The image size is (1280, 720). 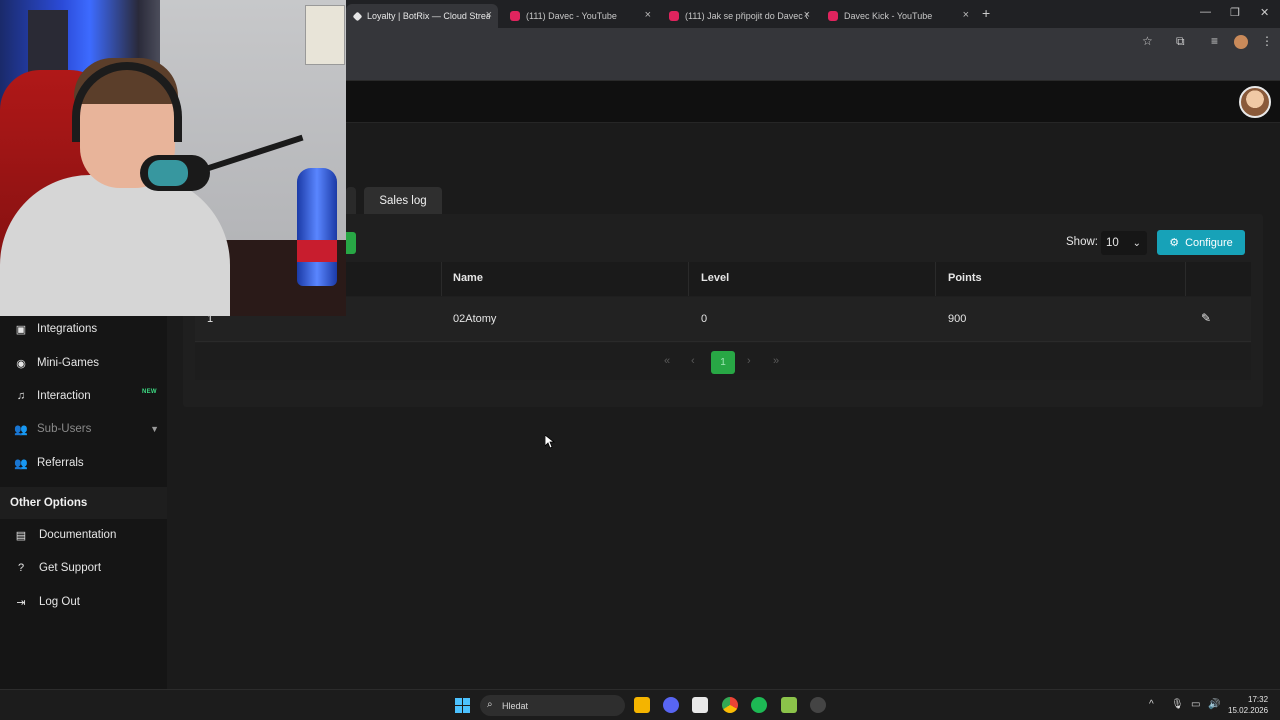 I want to click on volume-icon: 🔊, so click(x=1214, y=704).